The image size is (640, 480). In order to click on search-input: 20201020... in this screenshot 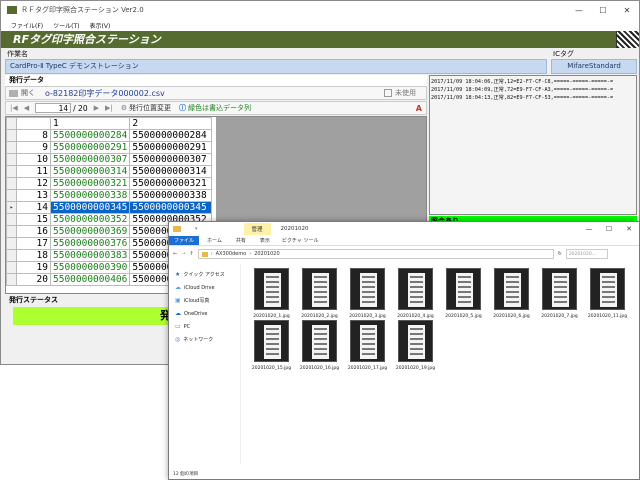, I will do `click(586, 254)`.